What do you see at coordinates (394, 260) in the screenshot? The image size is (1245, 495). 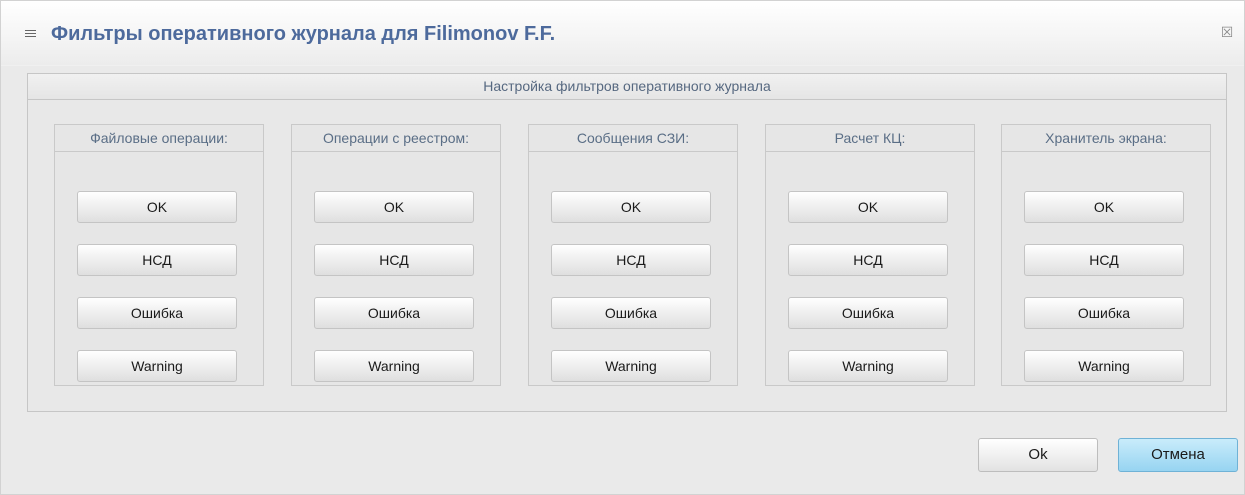 I see `registry-nsd-button: НСД` at bounding box center [394, 260].